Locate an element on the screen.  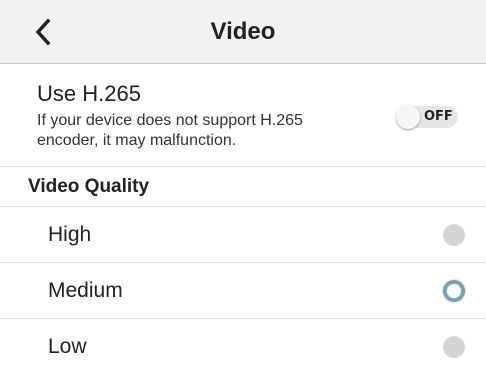
option-label: Low is located at coordinates (67, 346).